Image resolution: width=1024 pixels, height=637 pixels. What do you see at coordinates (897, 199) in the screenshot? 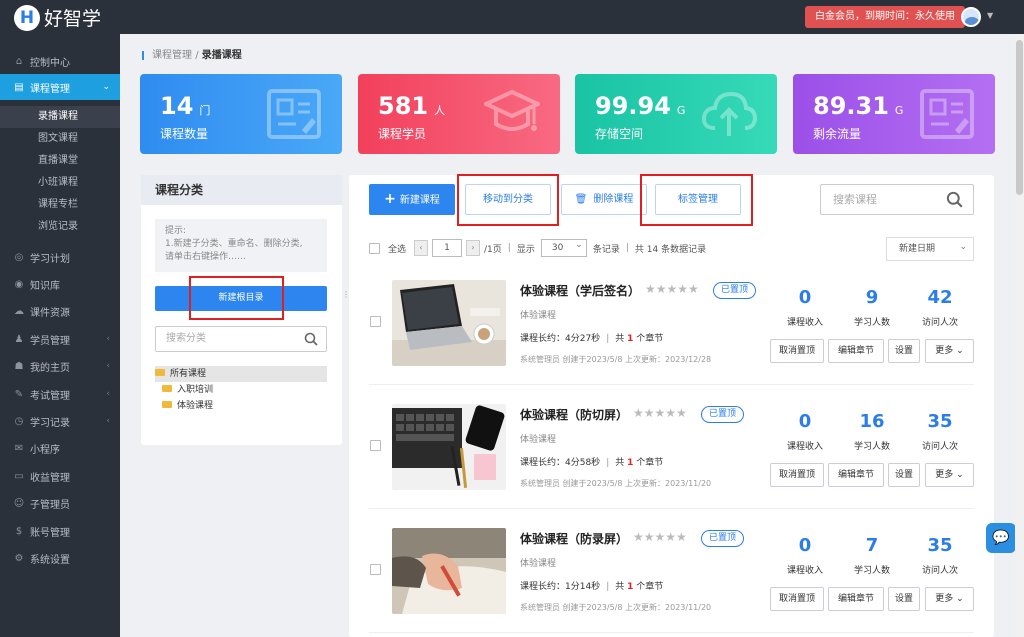
I see `course-search-input: 搜索课程` at bounding box center [897, 199].